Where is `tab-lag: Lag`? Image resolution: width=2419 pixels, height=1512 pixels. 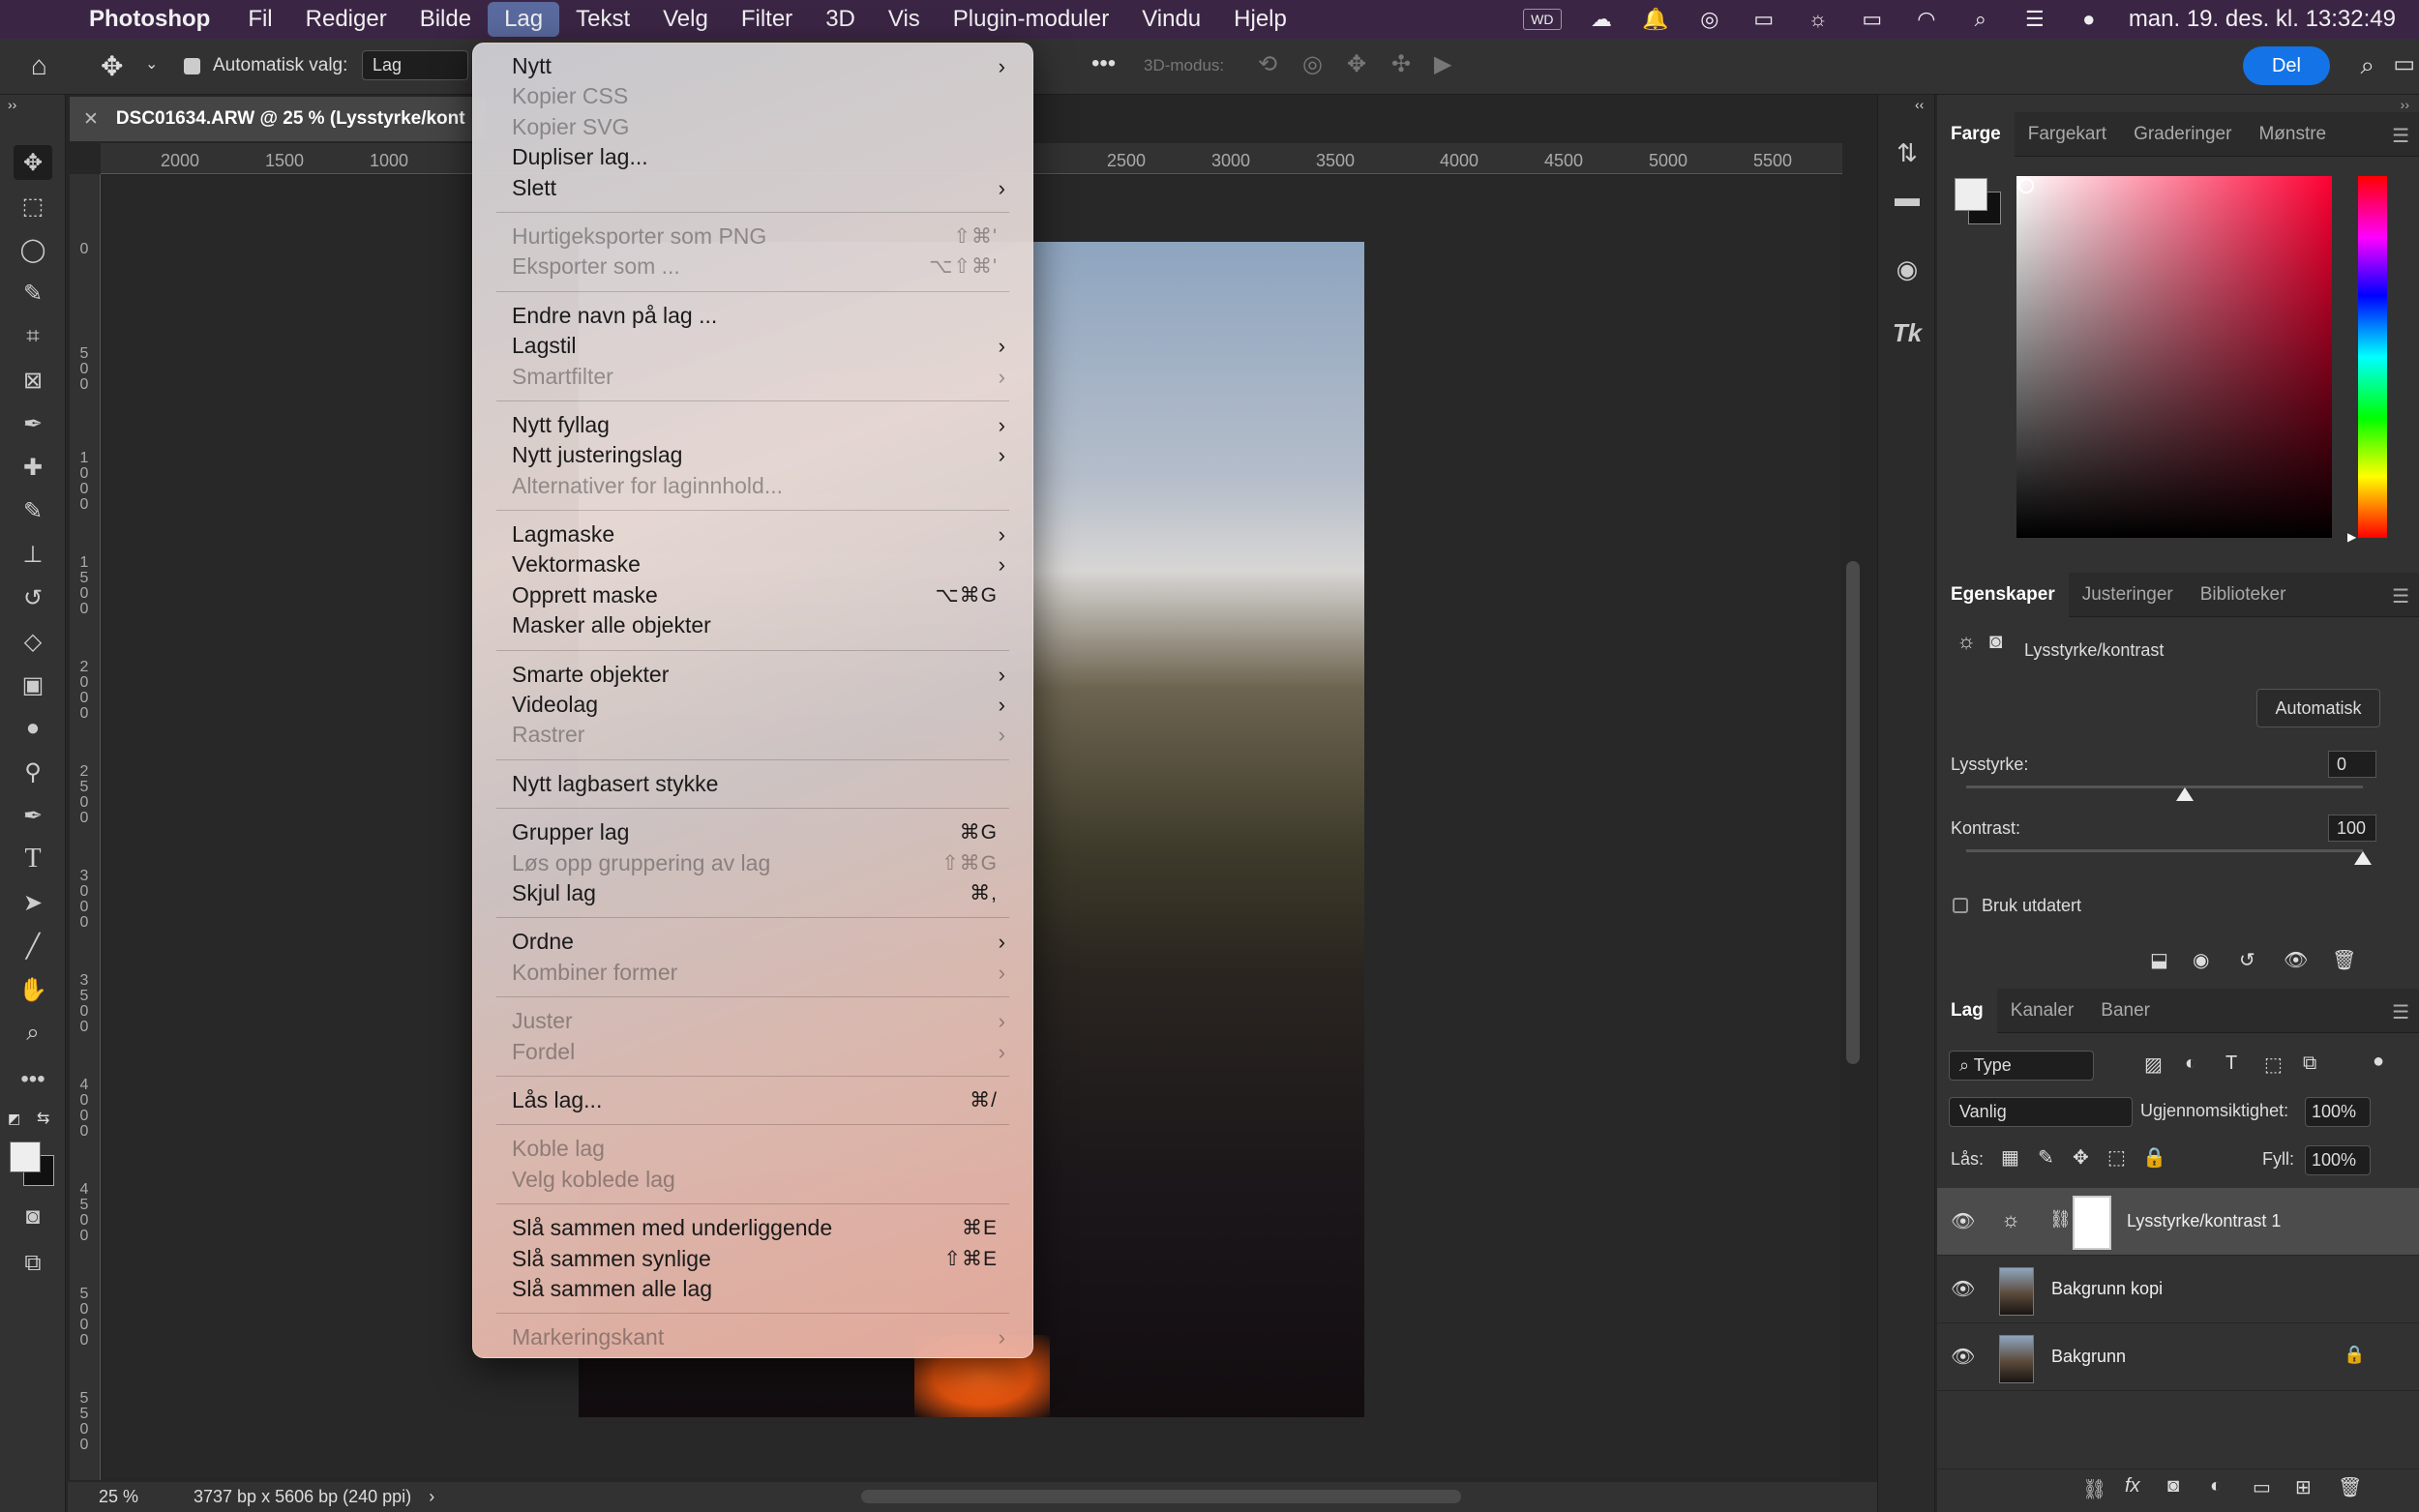 tab-lag: Lag is located at coordinates (1967, 1011).